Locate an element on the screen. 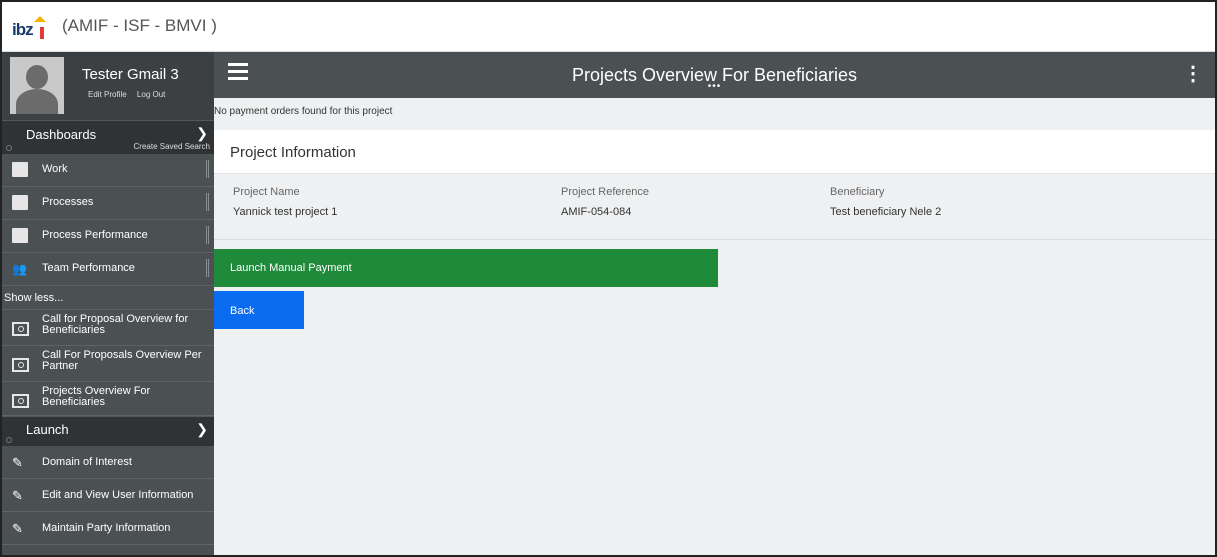 This screenshot has width=1217, height=557. sidebar-item-process-performance: Process Performance is located at coordinates (108, 236).